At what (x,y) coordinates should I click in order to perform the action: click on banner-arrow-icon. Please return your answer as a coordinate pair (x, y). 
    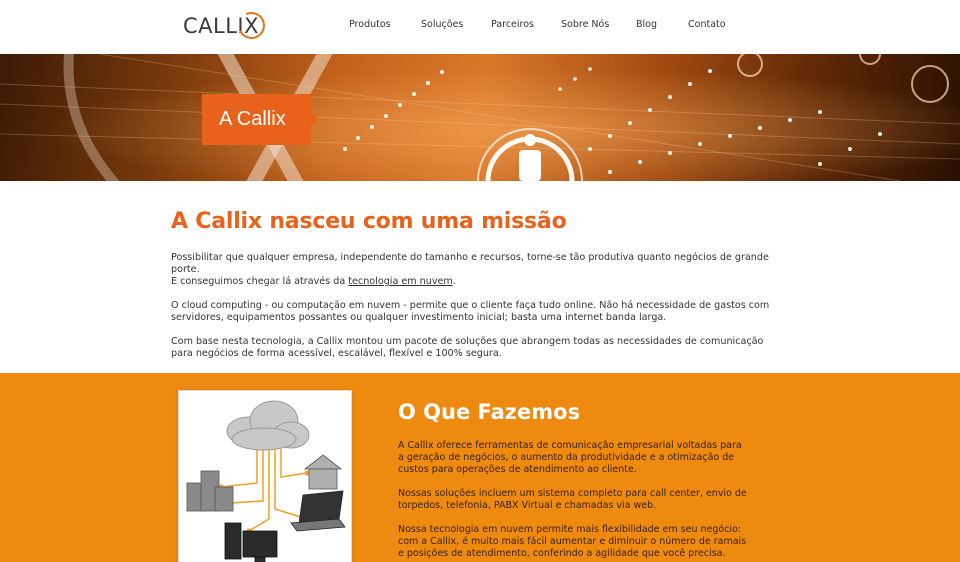
    Looking at the image, I should click on (314, 119).